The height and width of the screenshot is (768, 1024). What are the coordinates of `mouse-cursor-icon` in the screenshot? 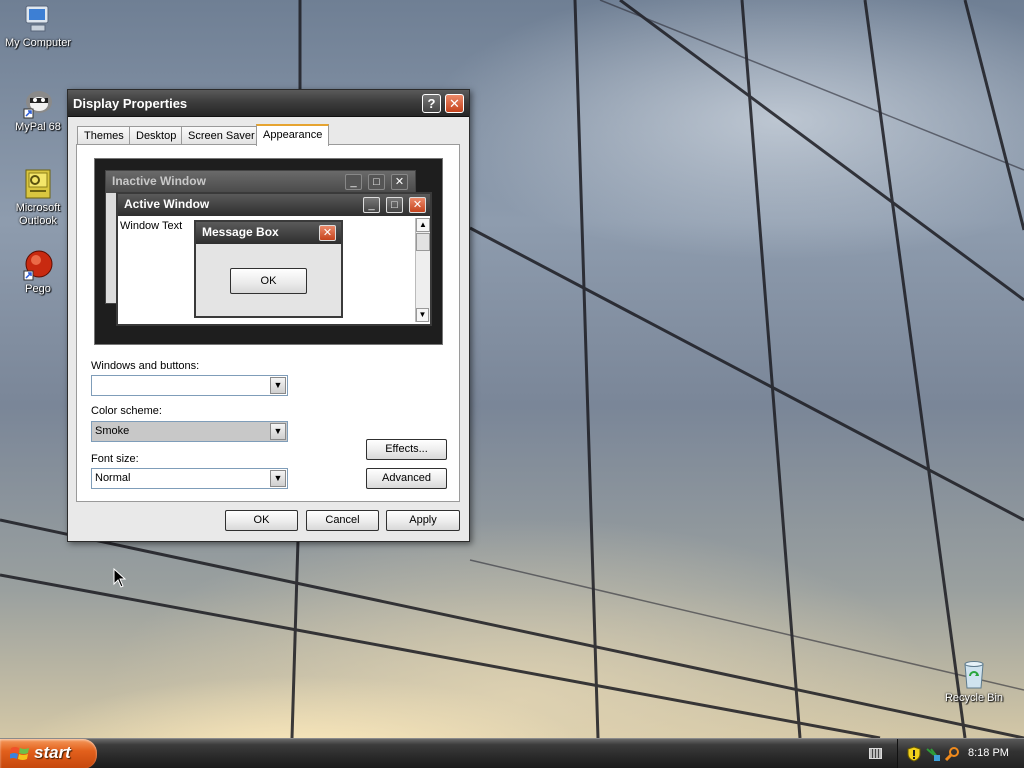 It's located at (120, 578).